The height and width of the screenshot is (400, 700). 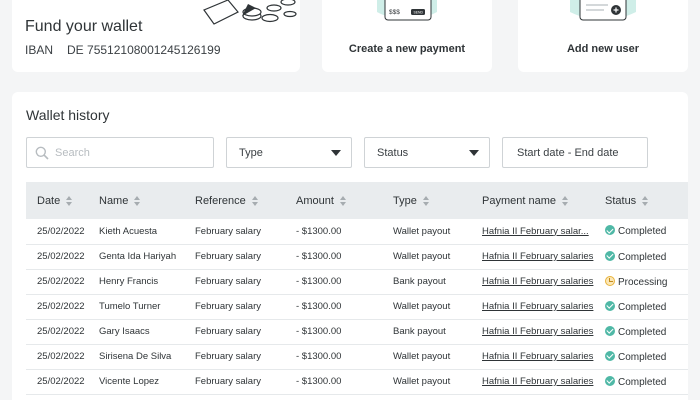 I want to click on add-user-document-icon, so click(x=603, y=10).